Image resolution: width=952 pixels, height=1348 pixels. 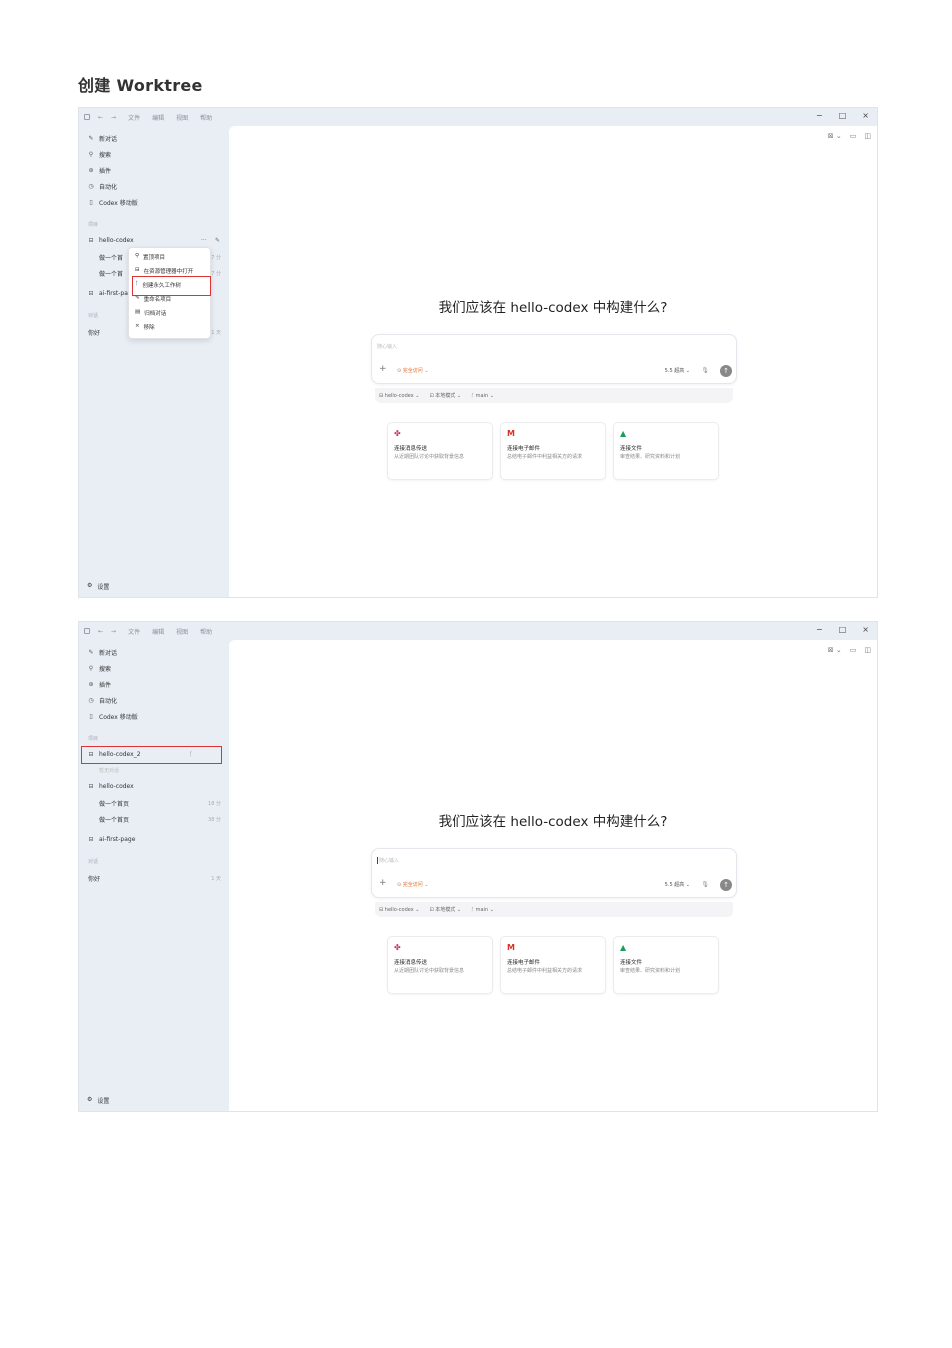 What do you see at coordinates (151, 755) in the screenshot?
I see `highlight-box` at bounding box center [151, 755].